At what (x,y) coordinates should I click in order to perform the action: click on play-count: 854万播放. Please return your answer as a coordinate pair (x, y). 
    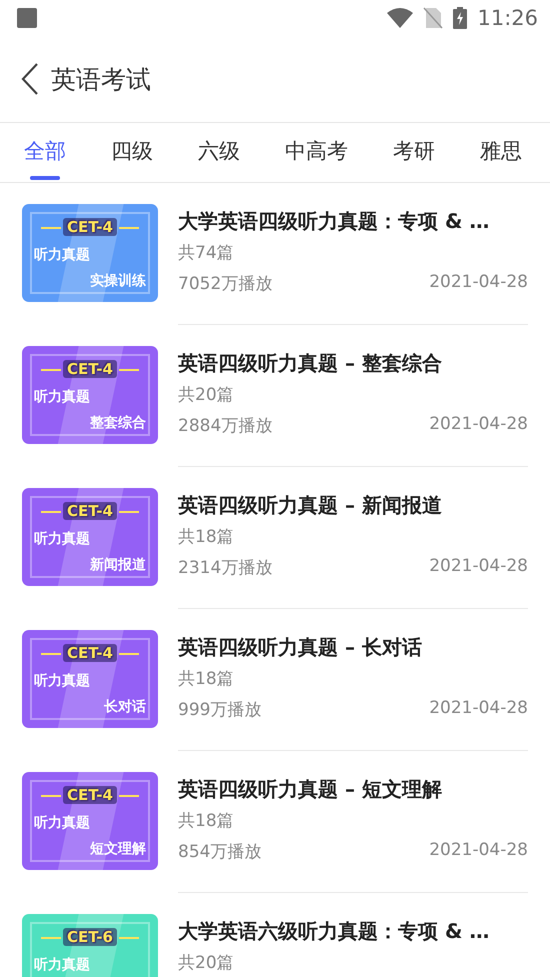
    Looking at the image, I should click on (220, 852).